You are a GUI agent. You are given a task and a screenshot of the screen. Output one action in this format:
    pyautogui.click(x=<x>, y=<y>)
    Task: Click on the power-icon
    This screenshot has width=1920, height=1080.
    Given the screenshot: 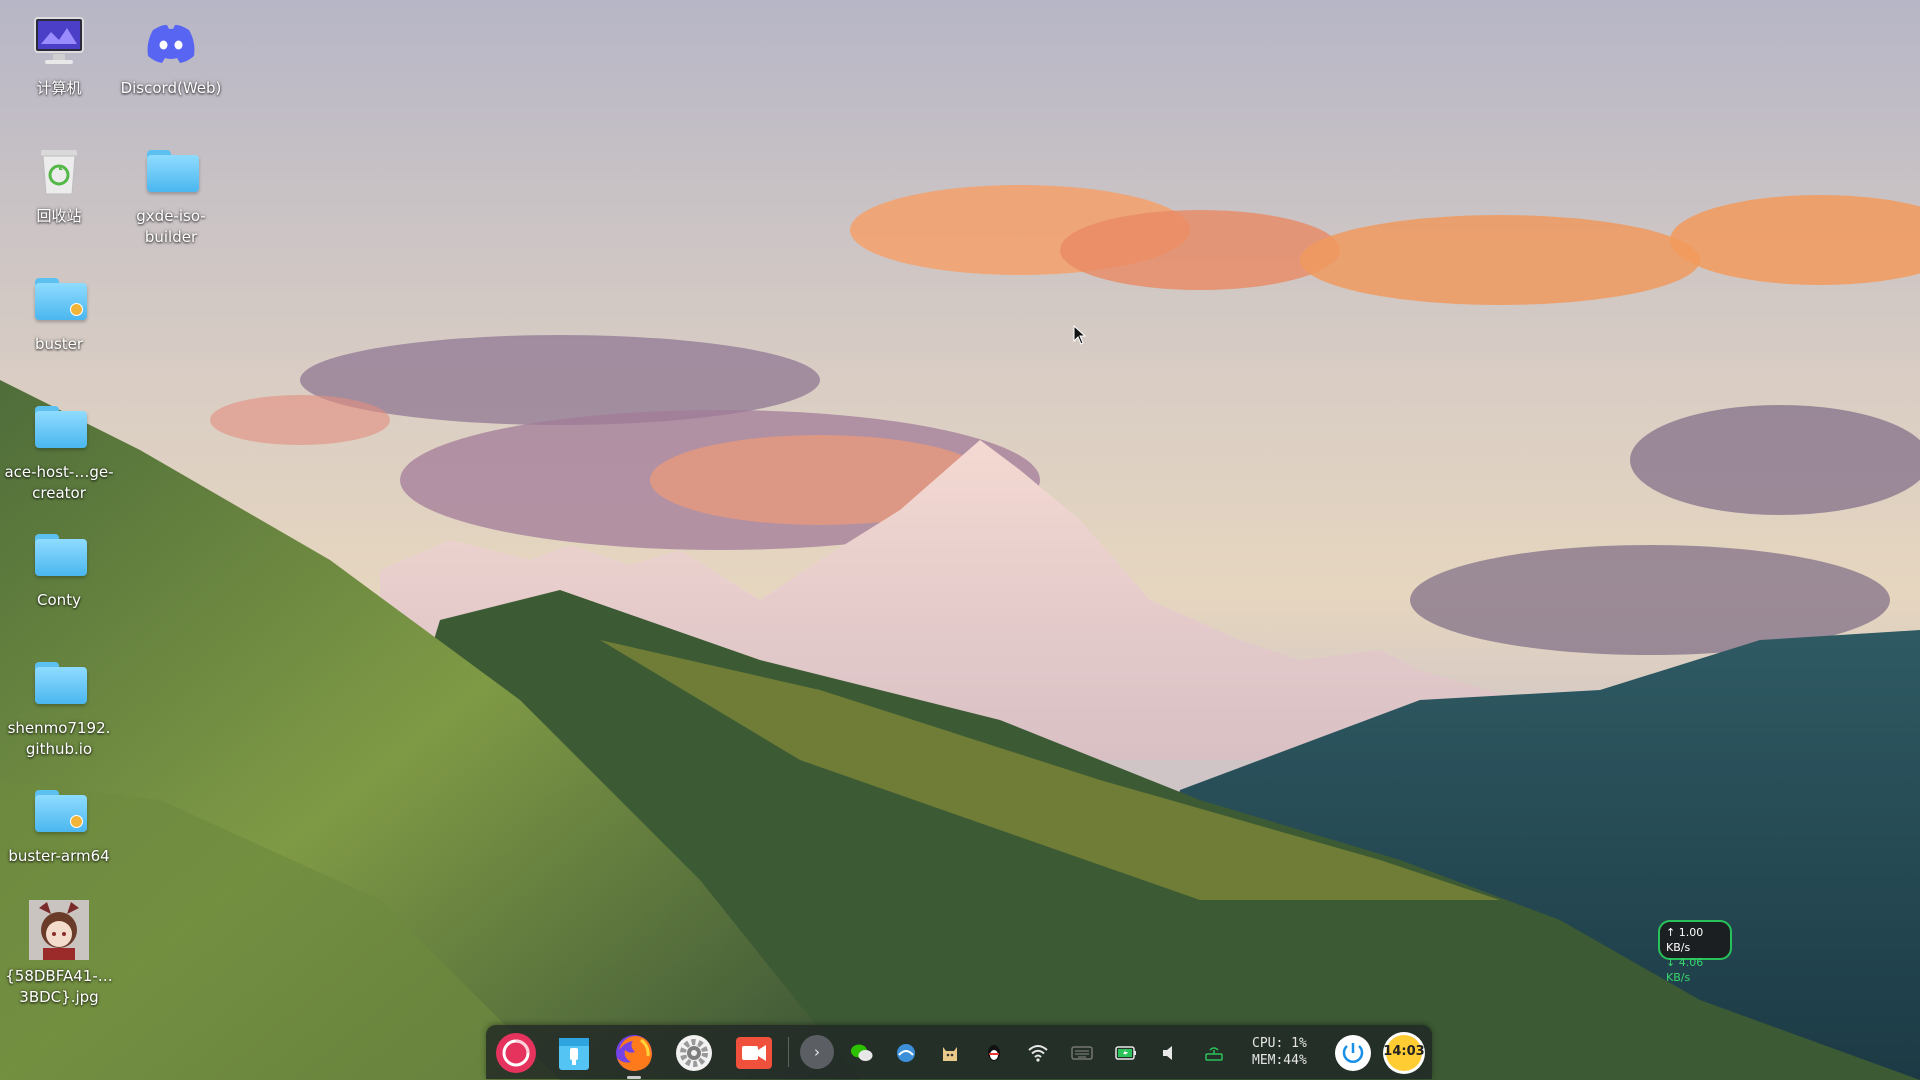 What is the action you would take?
    pyautogui.click(x=1353, y=1053)
    